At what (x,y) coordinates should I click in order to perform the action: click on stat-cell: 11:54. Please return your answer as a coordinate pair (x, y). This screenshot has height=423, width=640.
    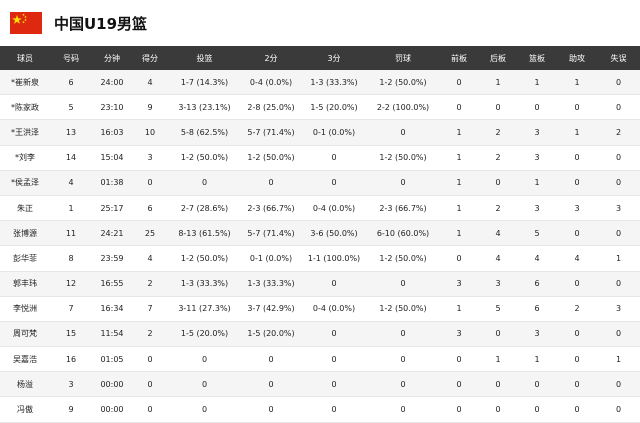
    Looking at the image, I should click on (112, 334).